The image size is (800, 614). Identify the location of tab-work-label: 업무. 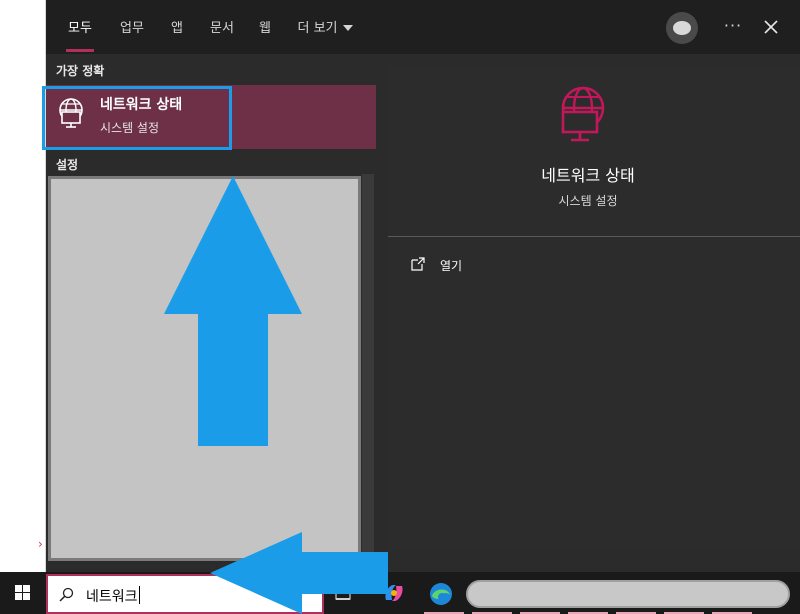
(132, 28).